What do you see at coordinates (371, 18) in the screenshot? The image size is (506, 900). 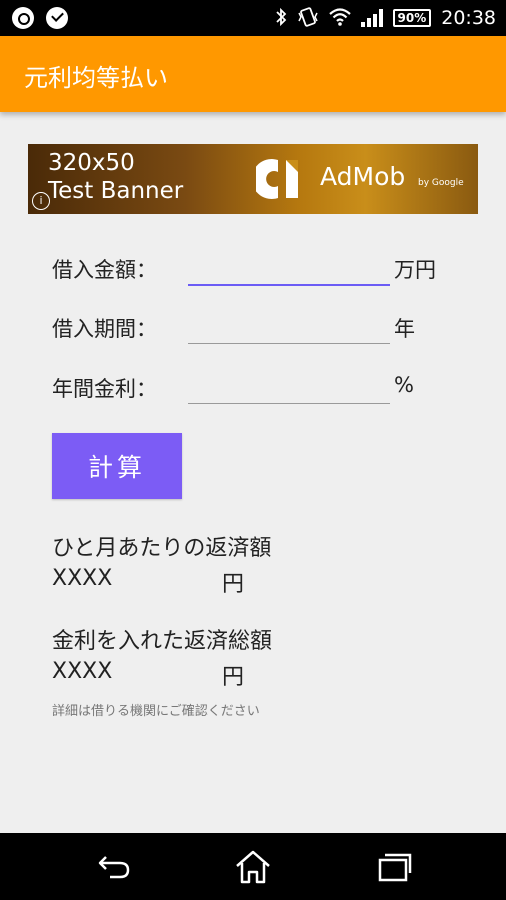 I see `signal-icon` at bounding box center [371, 18].